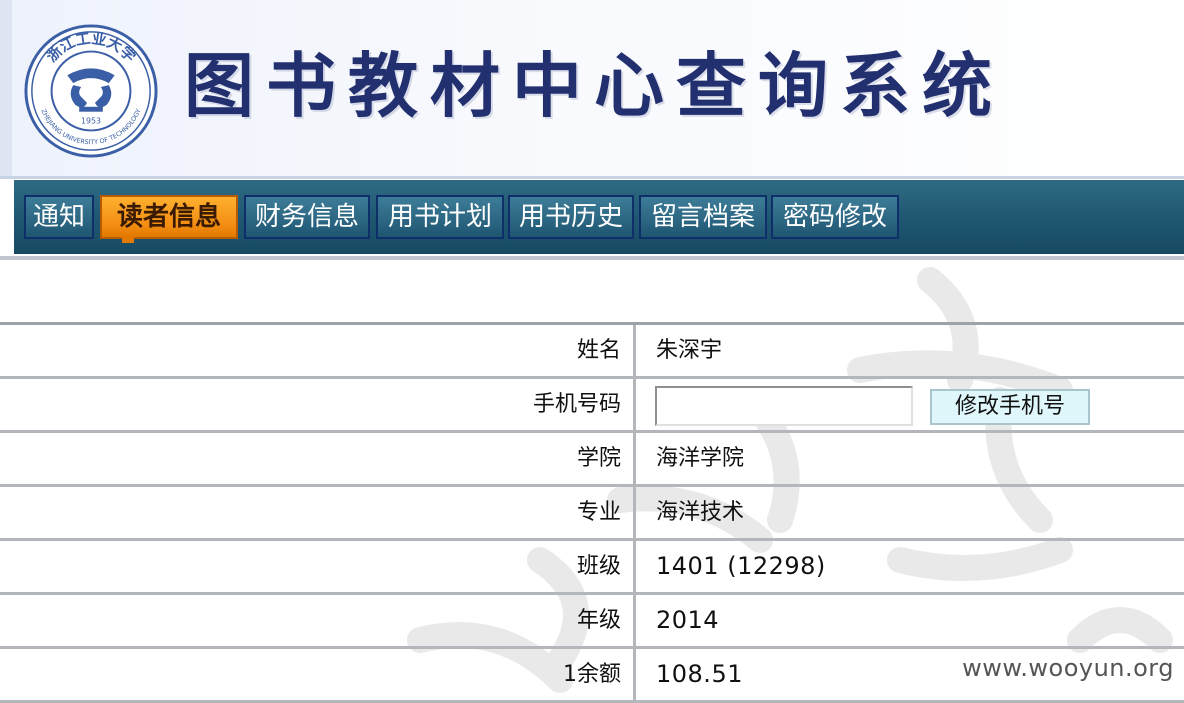 This screenshot has width=1184, height=703. Describe the element at coordinates (59, 217) in the screenshot. I see `nav-item-notice: 通知` at that location.